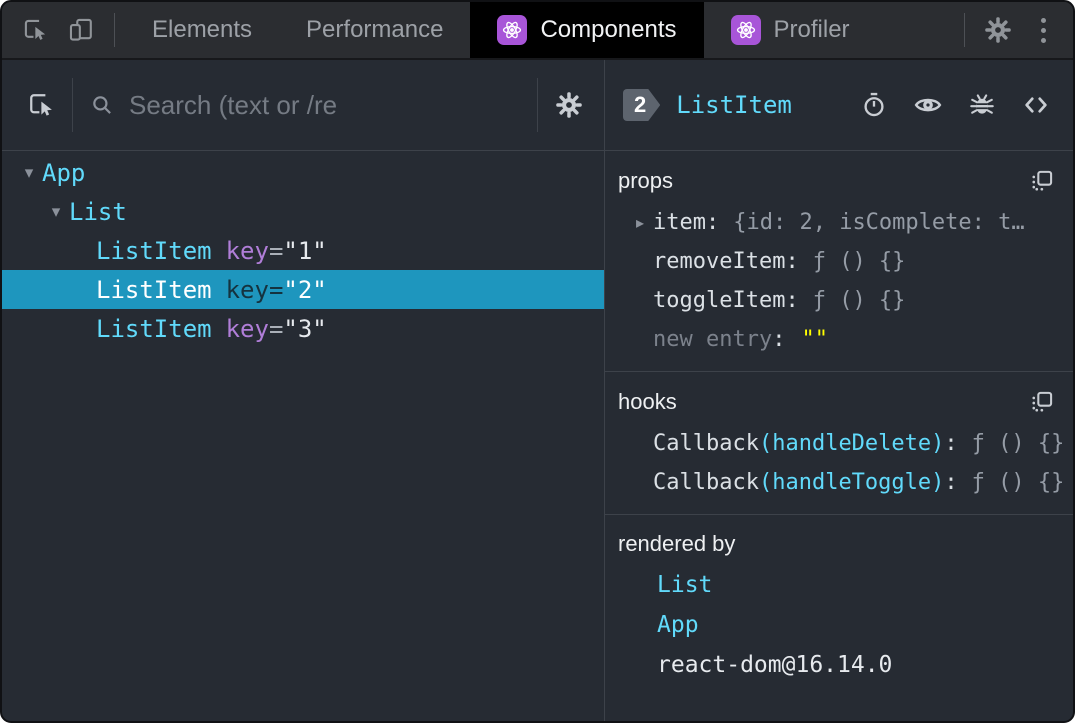  What do you see at coordinates (1042, 181) in the screenshot?
I see `copy-props-icon` at bounding box center [1042, 181].